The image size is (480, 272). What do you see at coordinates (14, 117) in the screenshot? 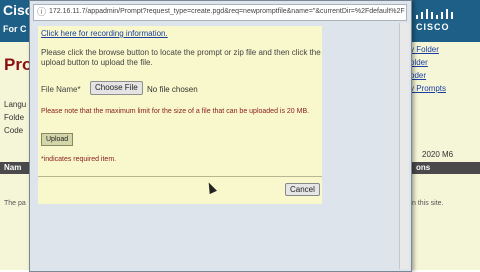
I see `side-label-folder: Folde` at bounding box center [14, 117].